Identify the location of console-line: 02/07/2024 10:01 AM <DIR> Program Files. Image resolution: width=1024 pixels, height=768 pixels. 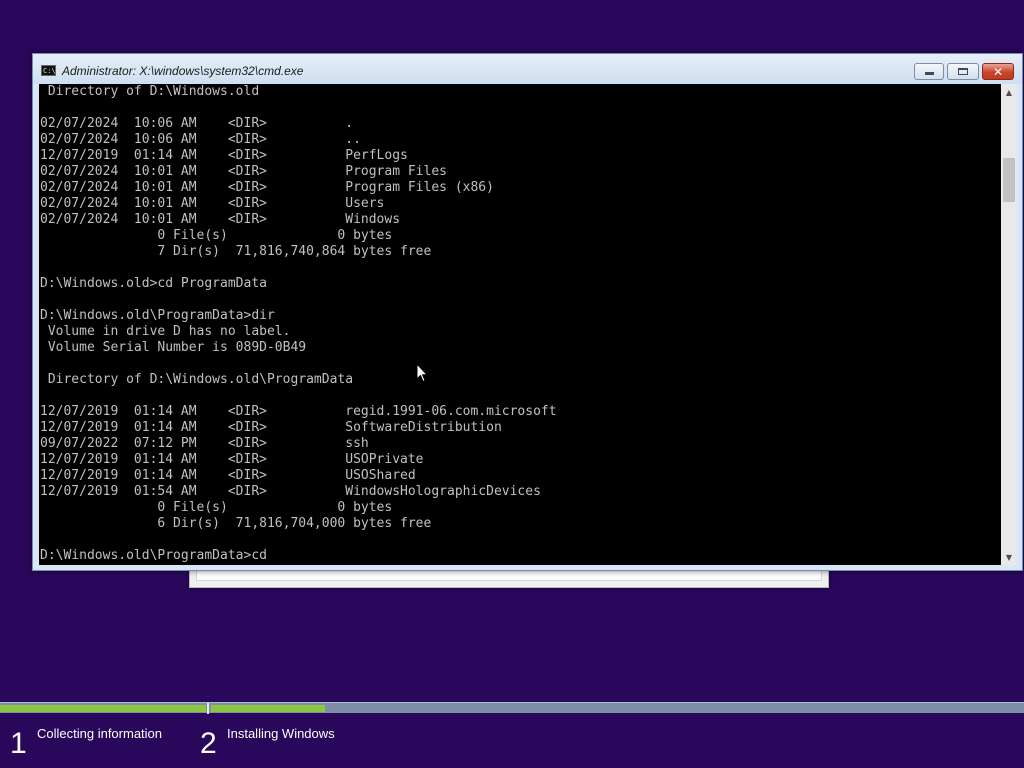
(243, 171).